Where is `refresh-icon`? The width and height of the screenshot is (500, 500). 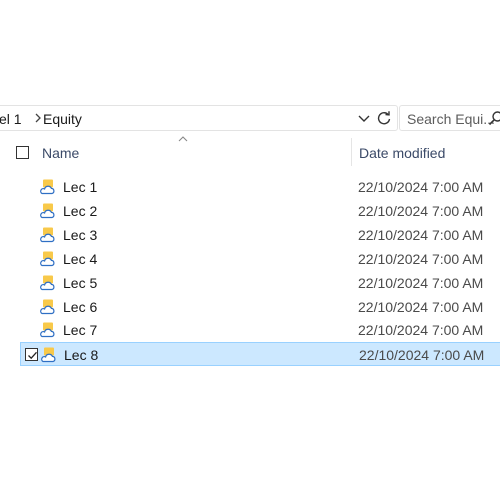 refresh-icon is located at coordinates (384, 118).